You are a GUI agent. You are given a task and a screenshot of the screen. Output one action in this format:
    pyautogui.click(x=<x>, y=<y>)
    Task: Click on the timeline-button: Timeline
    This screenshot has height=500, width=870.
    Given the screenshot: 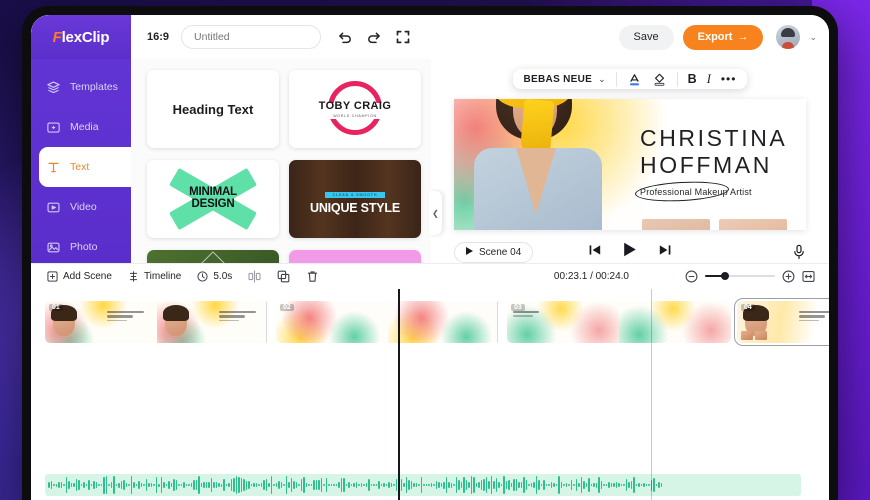 What is the action you would take?
    pyautogui.click(x=154, y=276)
    